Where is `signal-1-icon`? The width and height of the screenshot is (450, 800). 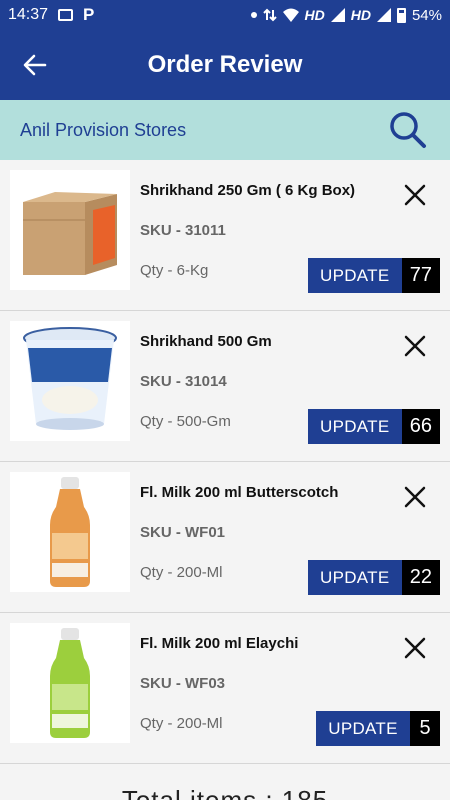
signal-1-icon is located at coordinates (337, 15).